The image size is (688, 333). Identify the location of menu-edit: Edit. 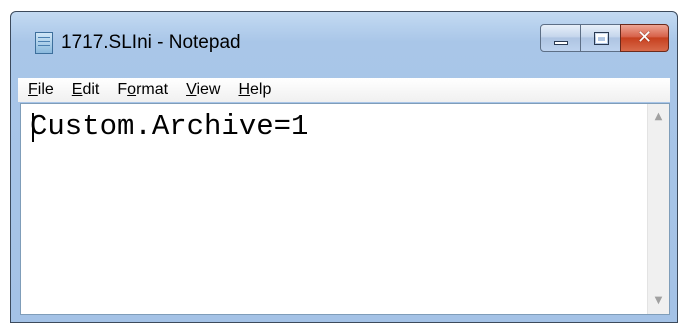
(86, 90).